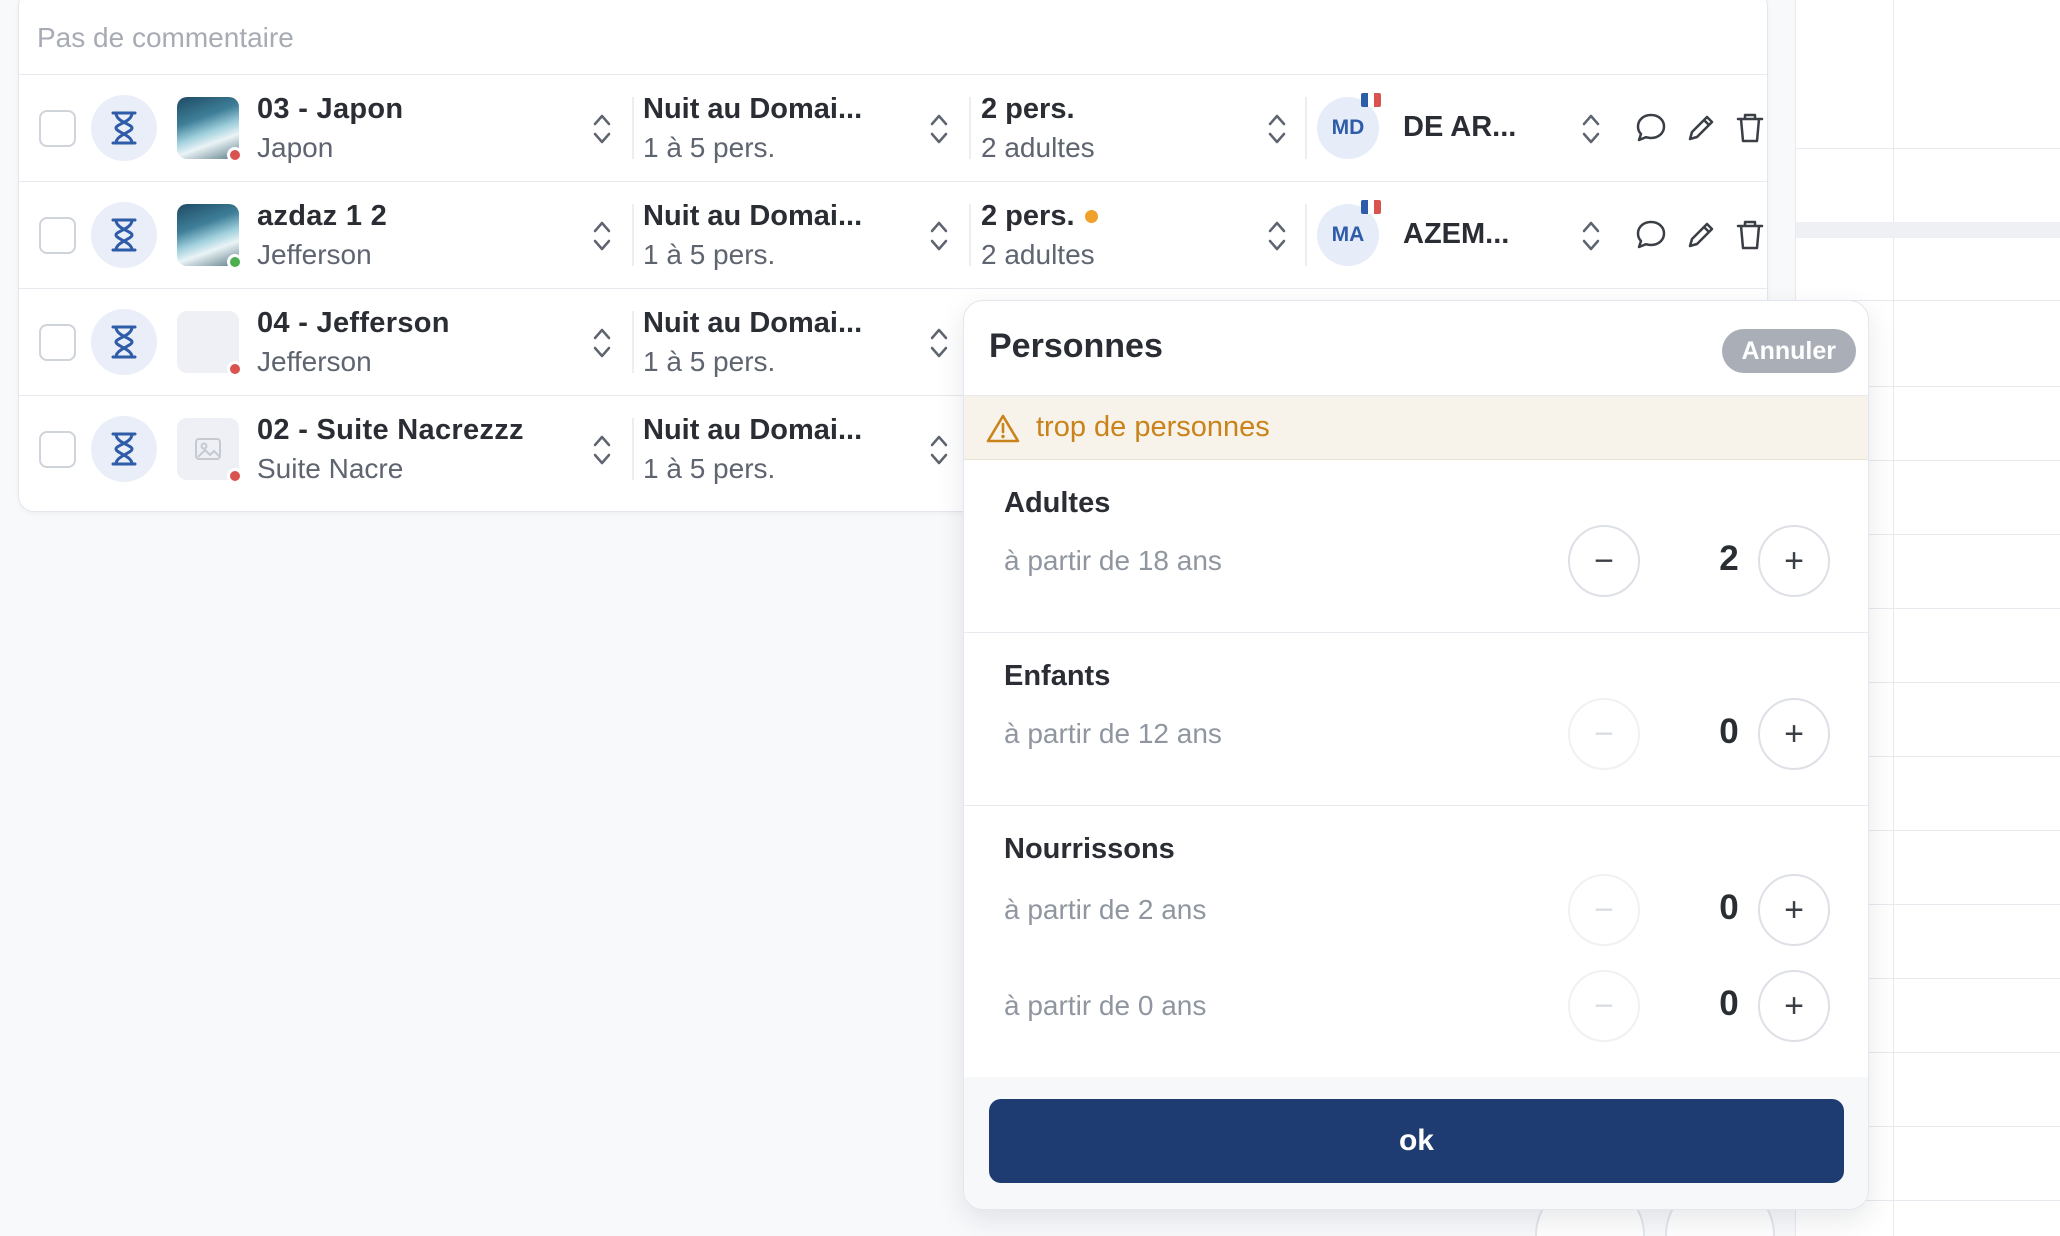  I want to click on room-type: Suite Nacre, so click(330, 468).